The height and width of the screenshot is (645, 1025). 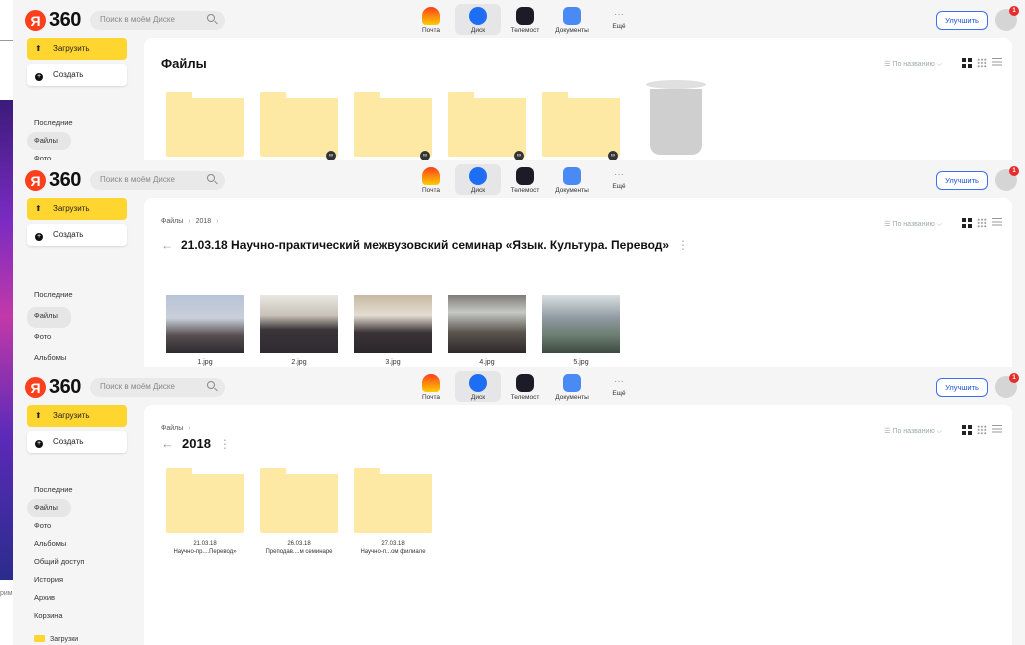 I want to click on telemost-icon, so click(x=525, y=383).